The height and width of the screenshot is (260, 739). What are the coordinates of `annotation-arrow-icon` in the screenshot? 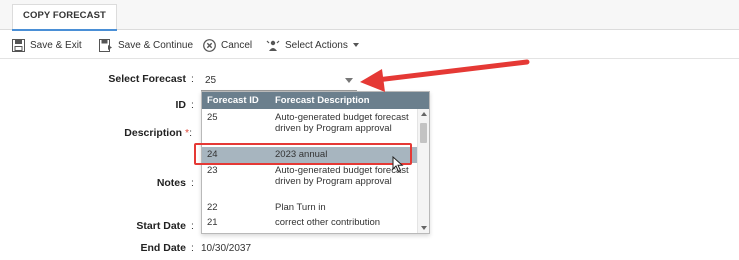 It's located at (445, 75).